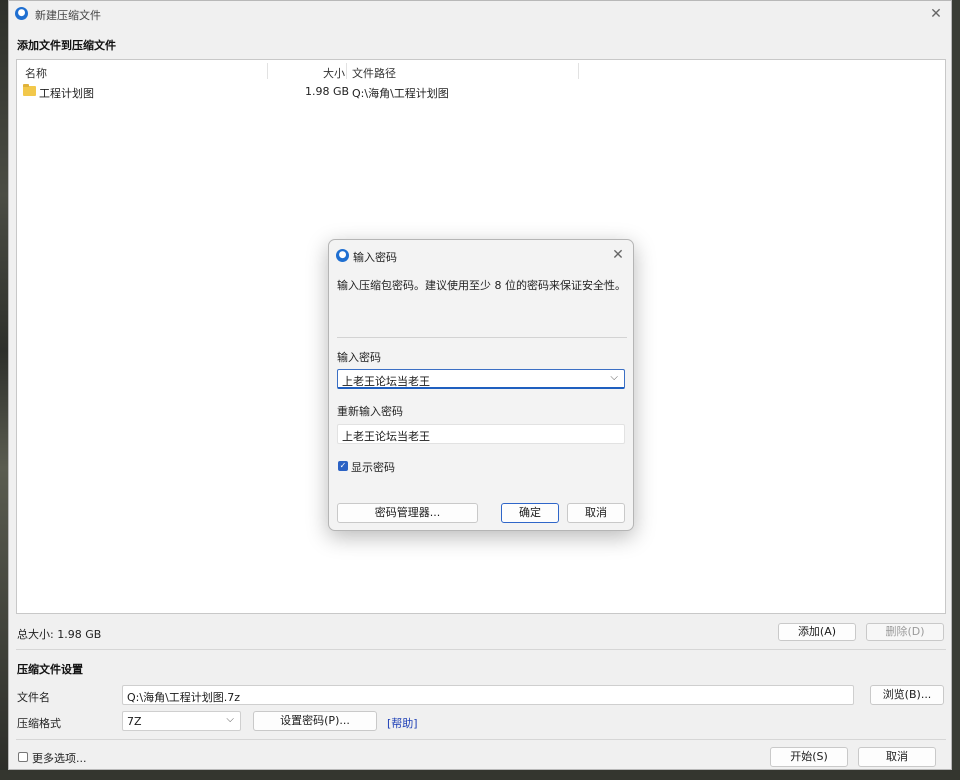 The image size is (960, 780). What do you see at coordinates (334, 73) in the screenshot?
I see `column-header-size: 大小` at bounding box center [334, 73].